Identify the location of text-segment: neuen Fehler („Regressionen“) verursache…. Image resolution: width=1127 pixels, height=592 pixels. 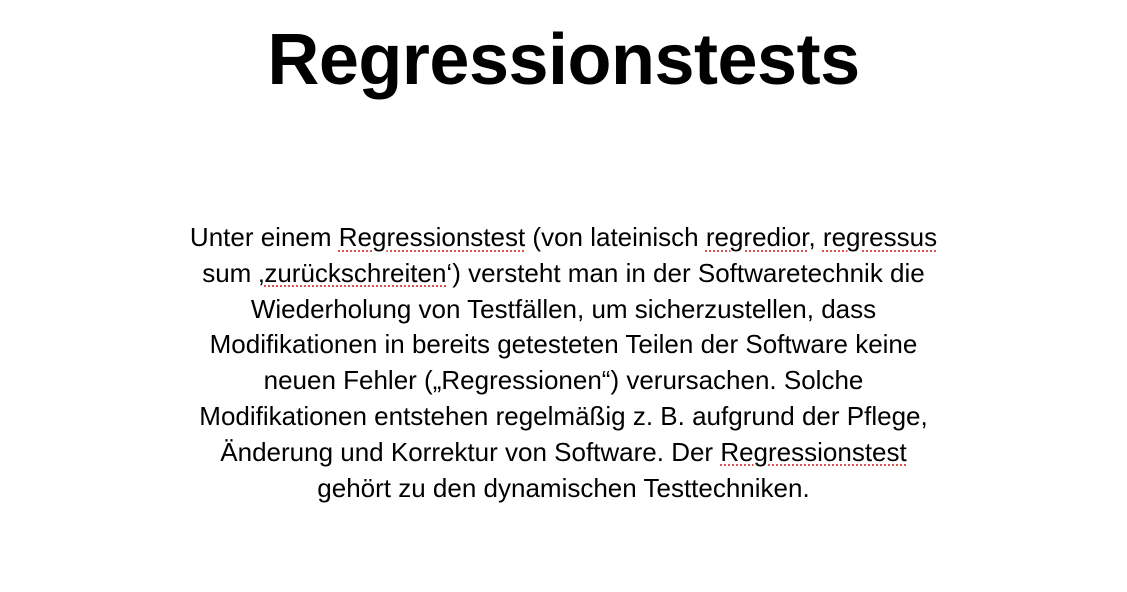
(563, 380).